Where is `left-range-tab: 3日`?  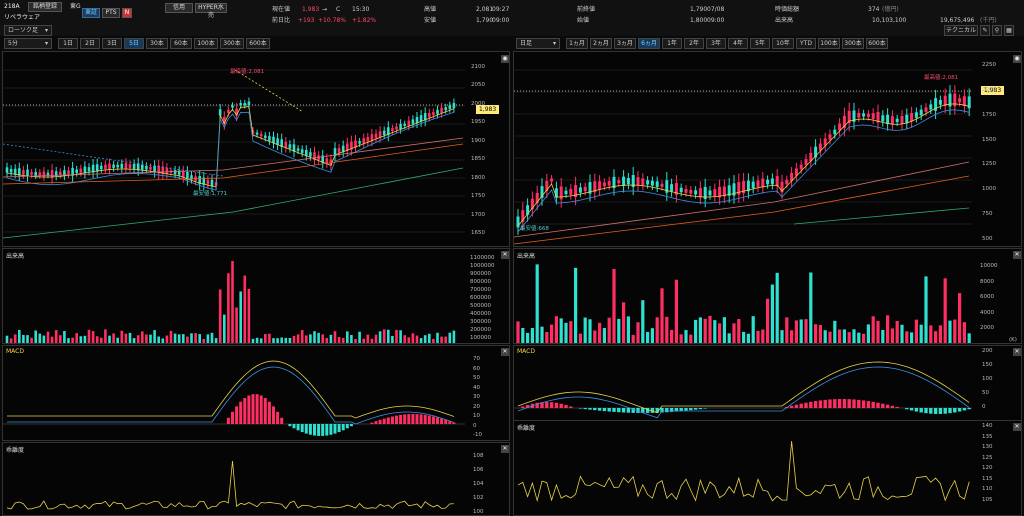 left-range-tab: 3日 is located at coordinates (112, 43).